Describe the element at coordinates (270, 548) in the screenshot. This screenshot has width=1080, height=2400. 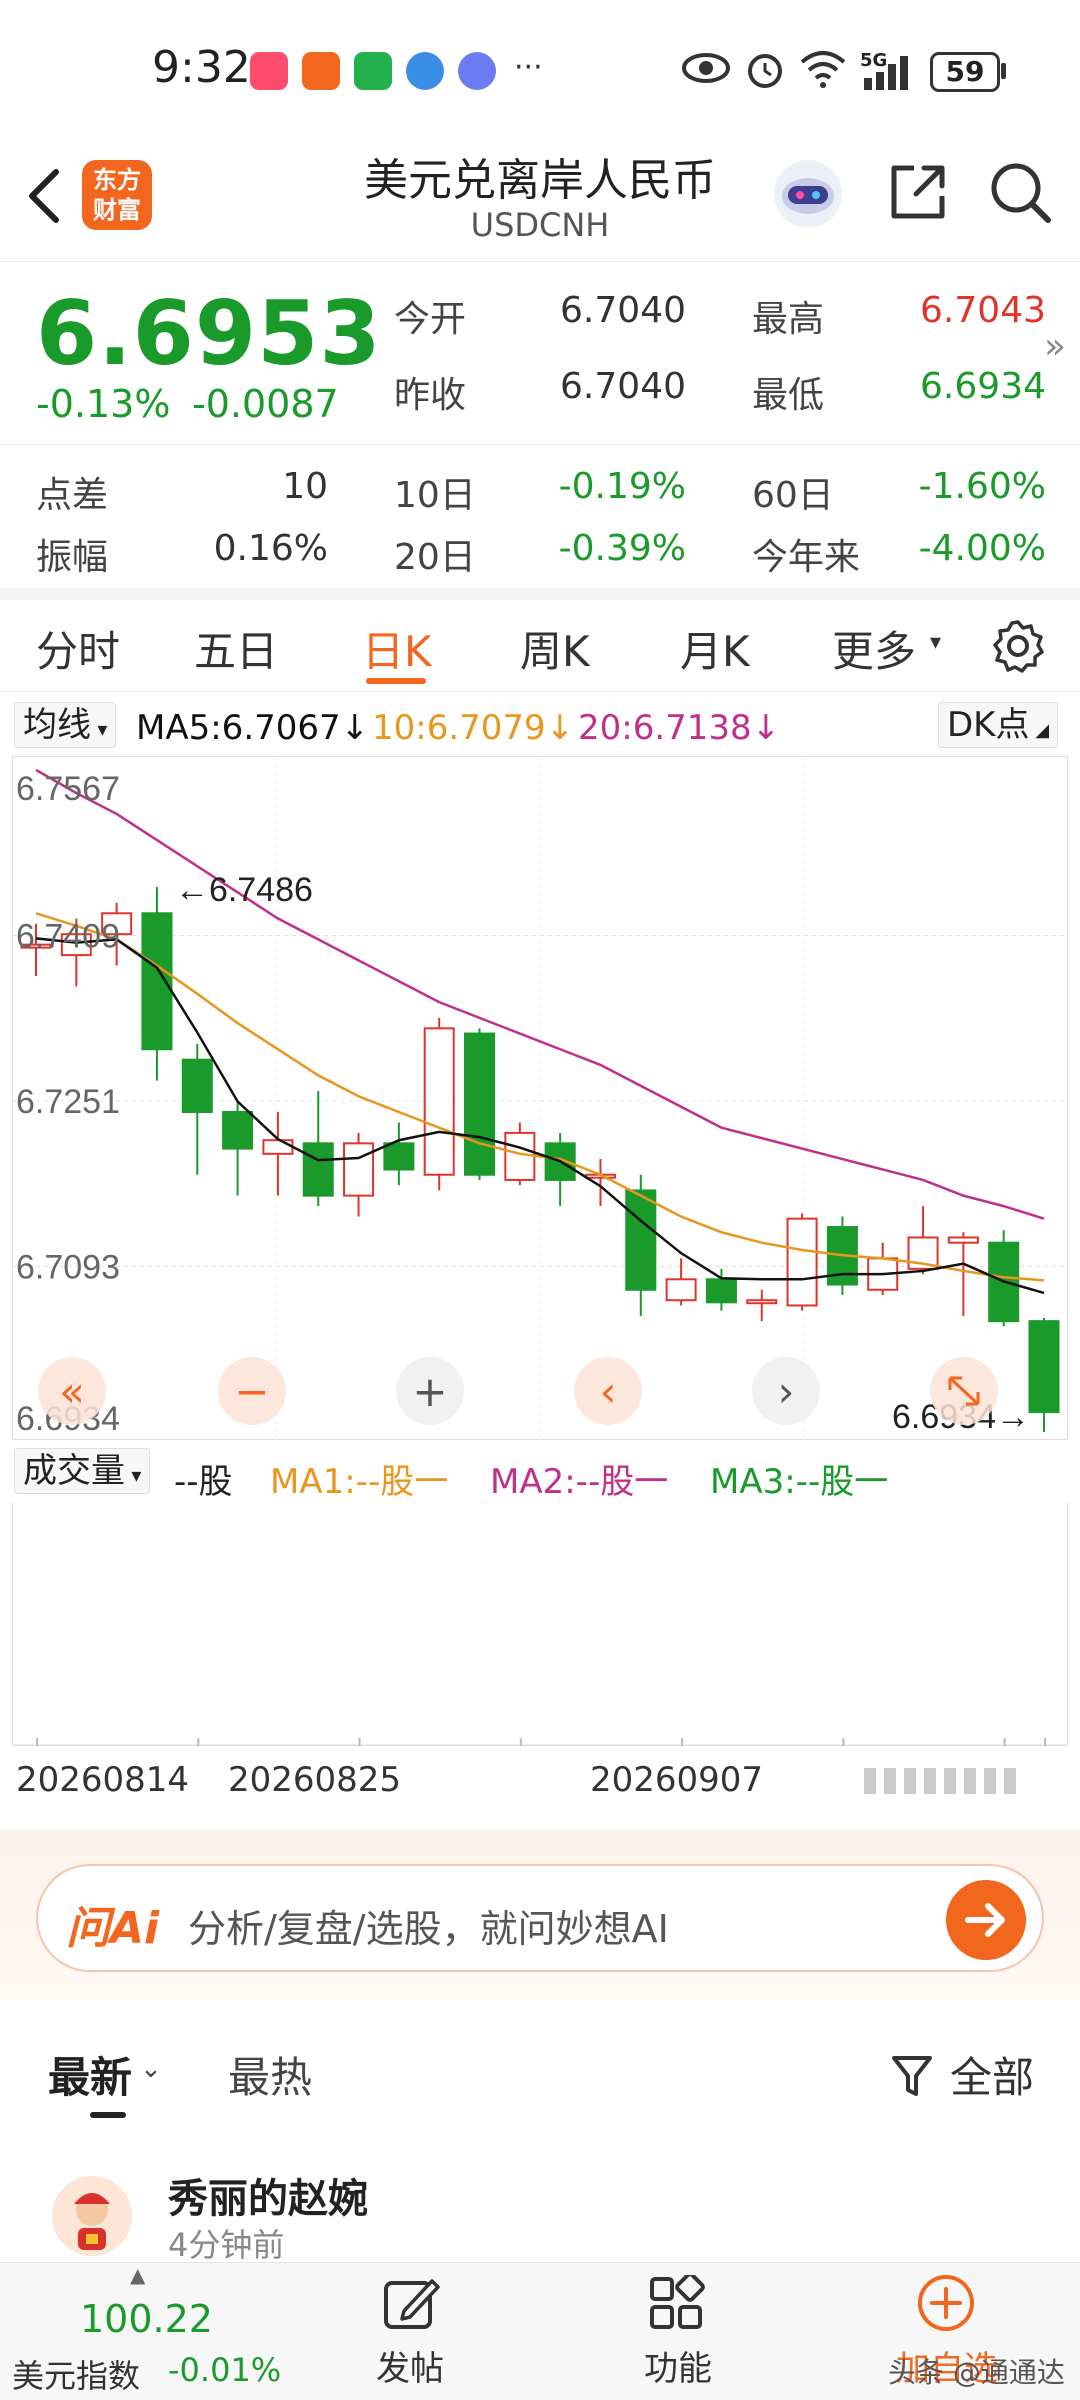
I see `amplitude-value: 0.16%` at that location.